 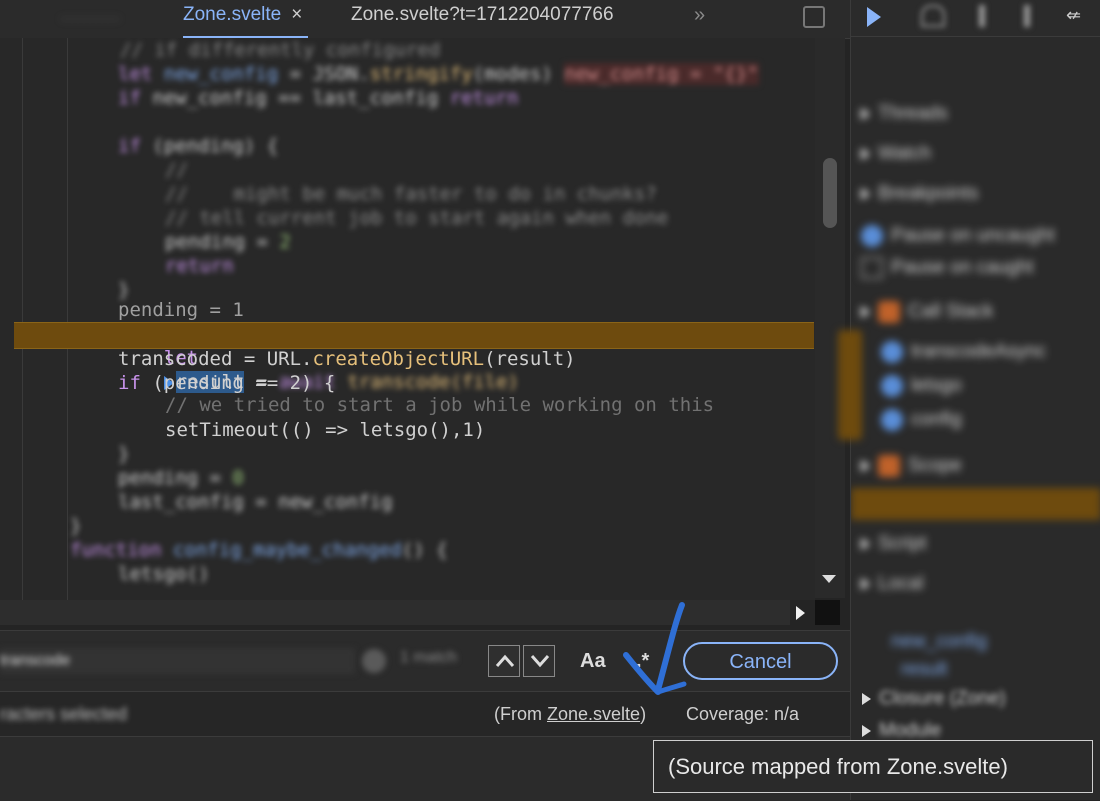 I want to click on code-line: // might be much faster to do in chunks?, so click(x=411, y=194).